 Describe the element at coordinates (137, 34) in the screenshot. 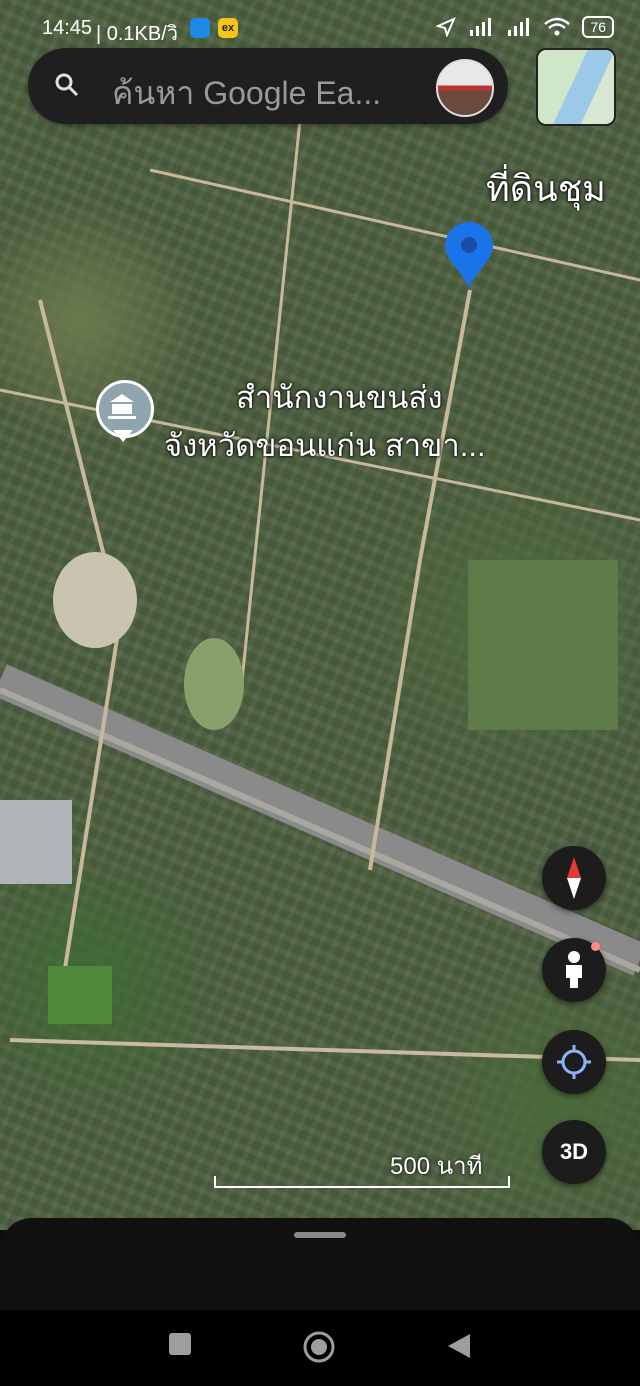

I see `status-network-speed: | 0.1KB/วิ` at that location.